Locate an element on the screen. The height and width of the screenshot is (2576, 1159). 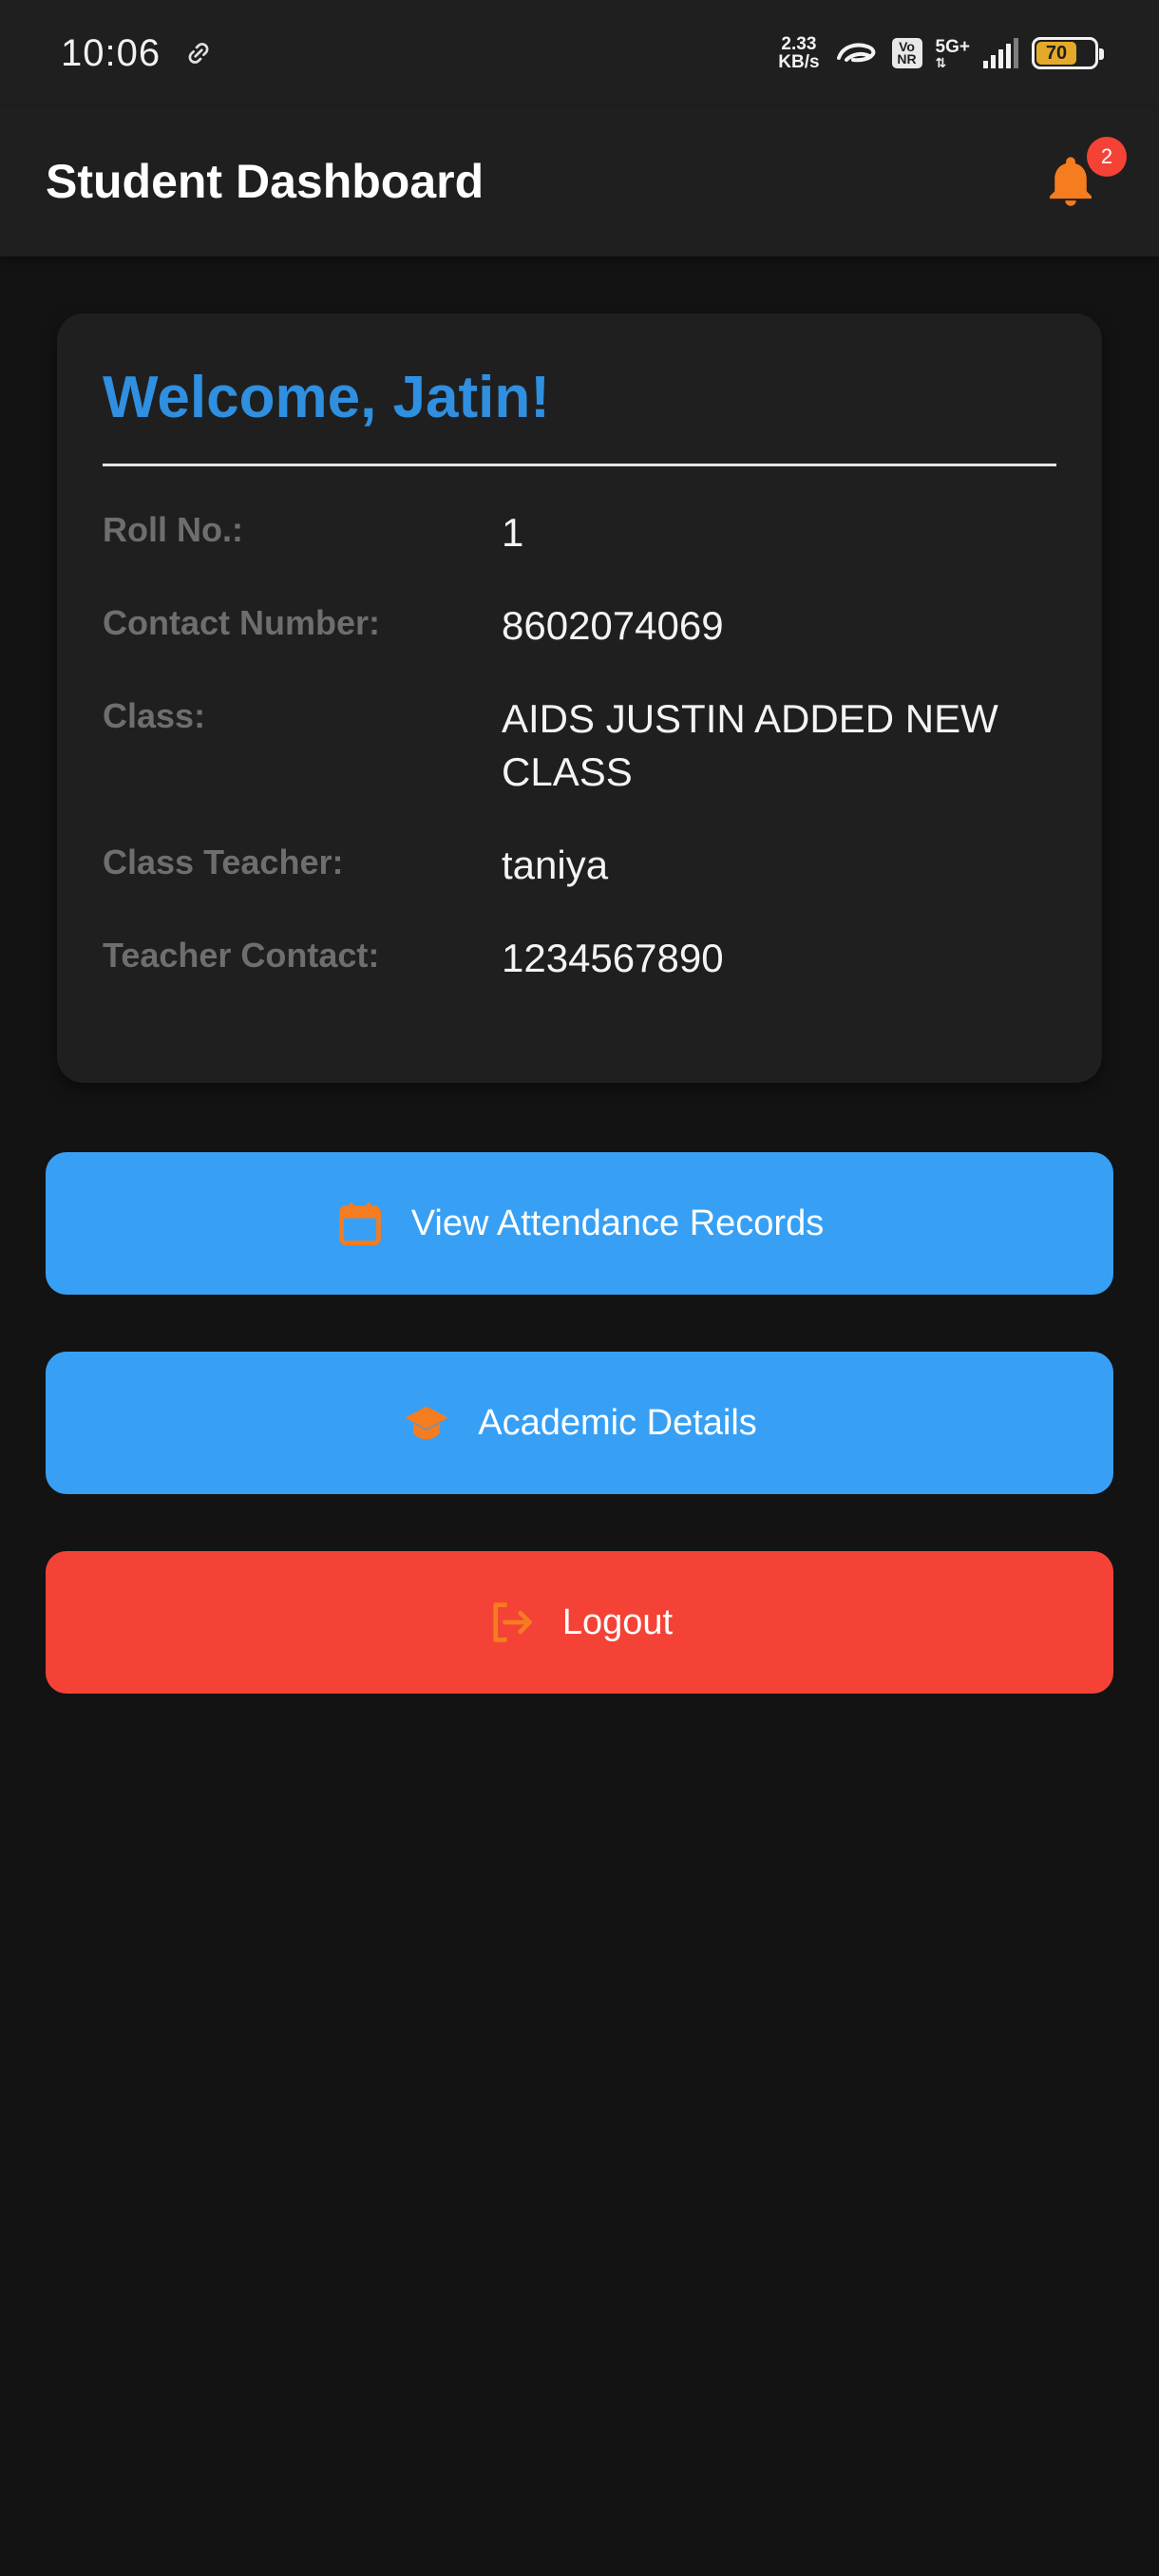
academic-details-button: Academic Details is located at coordinates (579, 1423).